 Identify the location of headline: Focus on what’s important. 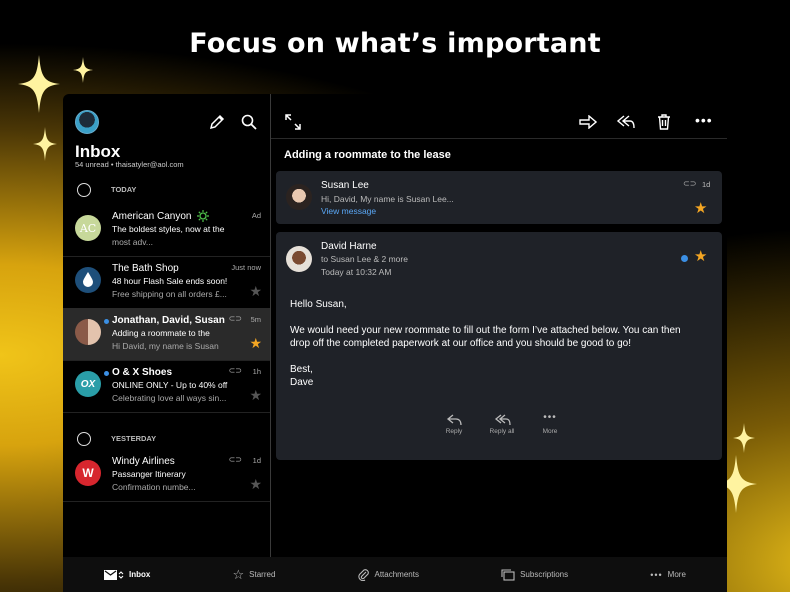
(395, 43).